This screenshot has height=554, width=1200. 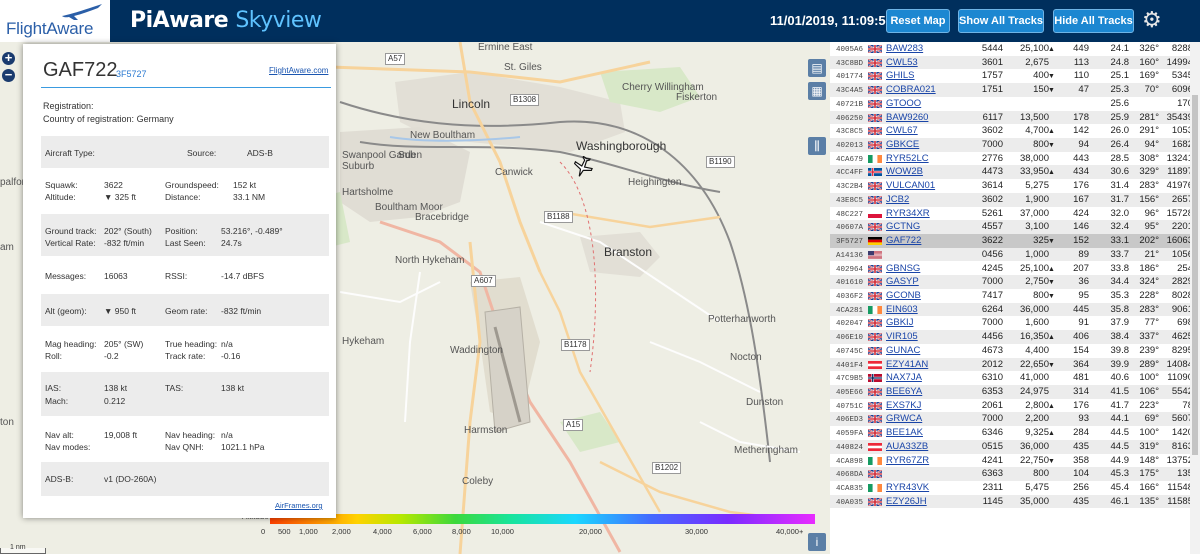 I want to click on table-row: 406250 BAW9260 6117 13,500 178 25.9 281° 35439, so click(x=1011, y=117).